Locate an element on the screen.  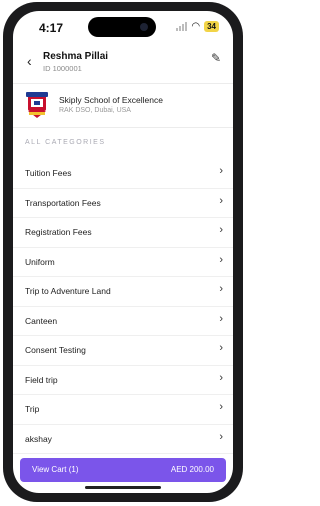
school-divider is located at coordinates (123, 127).